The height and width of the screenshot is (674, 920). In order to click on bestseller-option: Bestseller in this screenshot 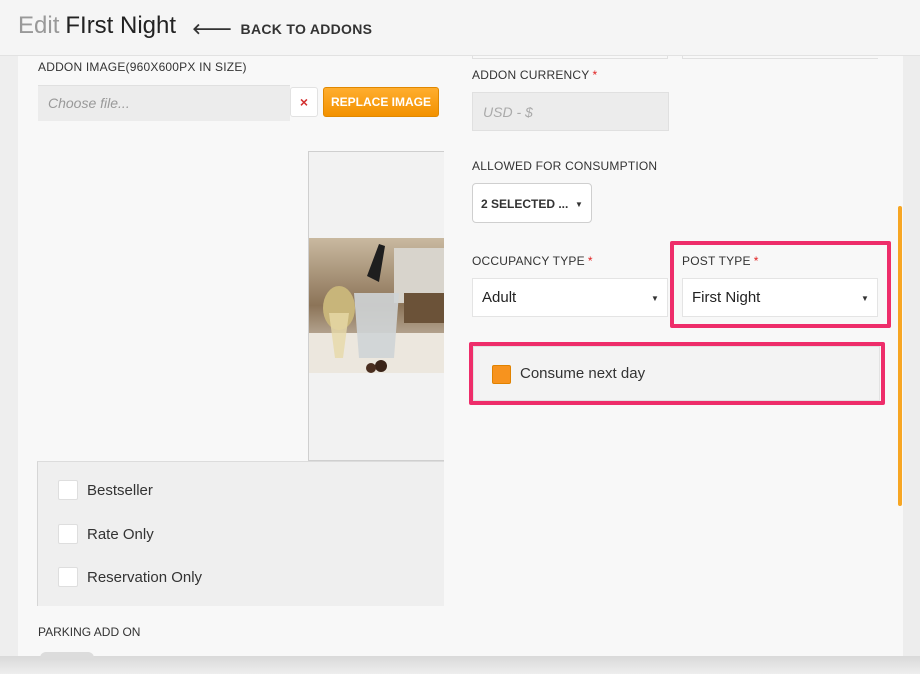, I will do `click(105, 490)`.